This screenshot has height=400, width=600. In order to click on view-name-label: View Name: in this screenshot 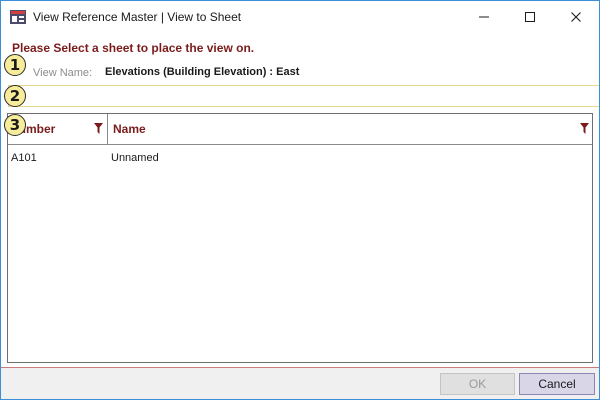, I will do `click(63, 73)`.